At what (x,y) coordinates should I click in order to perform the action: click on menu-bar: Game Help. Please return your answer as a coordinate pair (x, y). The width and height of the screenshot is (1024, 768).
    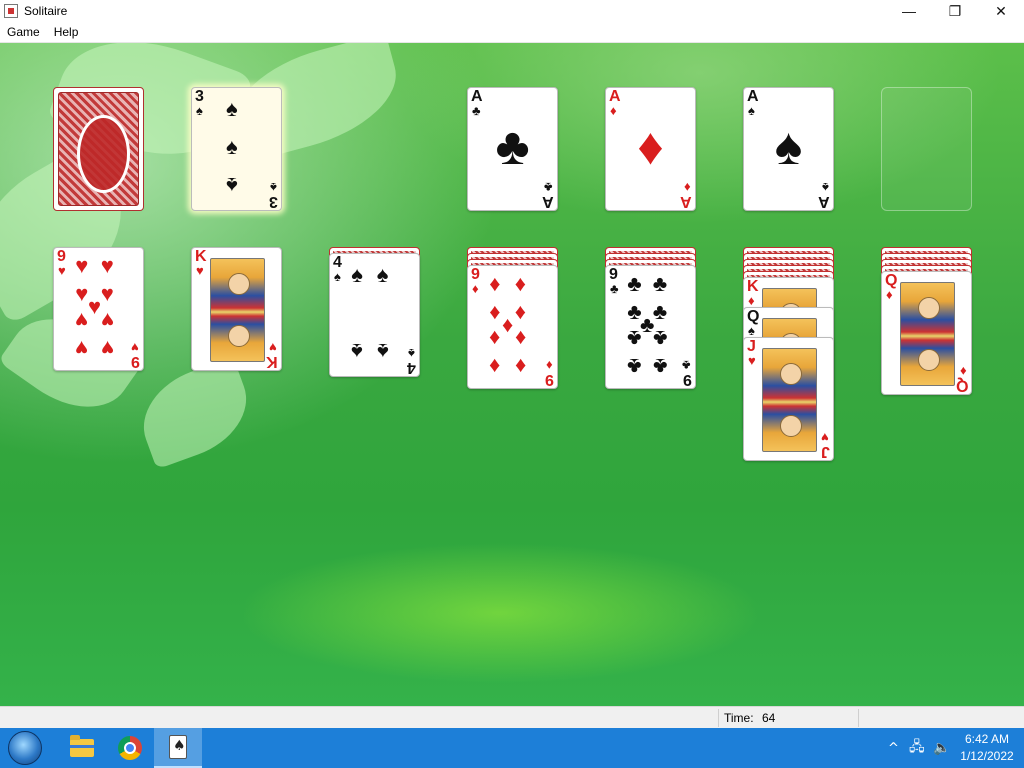
    Looking at the image, I should click on (512, 32).